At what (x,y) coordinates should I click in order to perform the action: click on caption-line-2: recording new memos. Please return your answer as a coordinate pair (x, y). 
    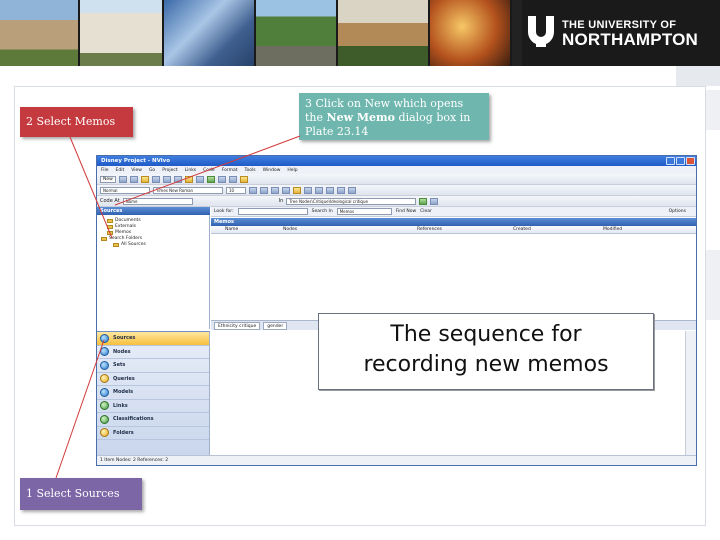
    Looking at the image, I should click on (486, 364).